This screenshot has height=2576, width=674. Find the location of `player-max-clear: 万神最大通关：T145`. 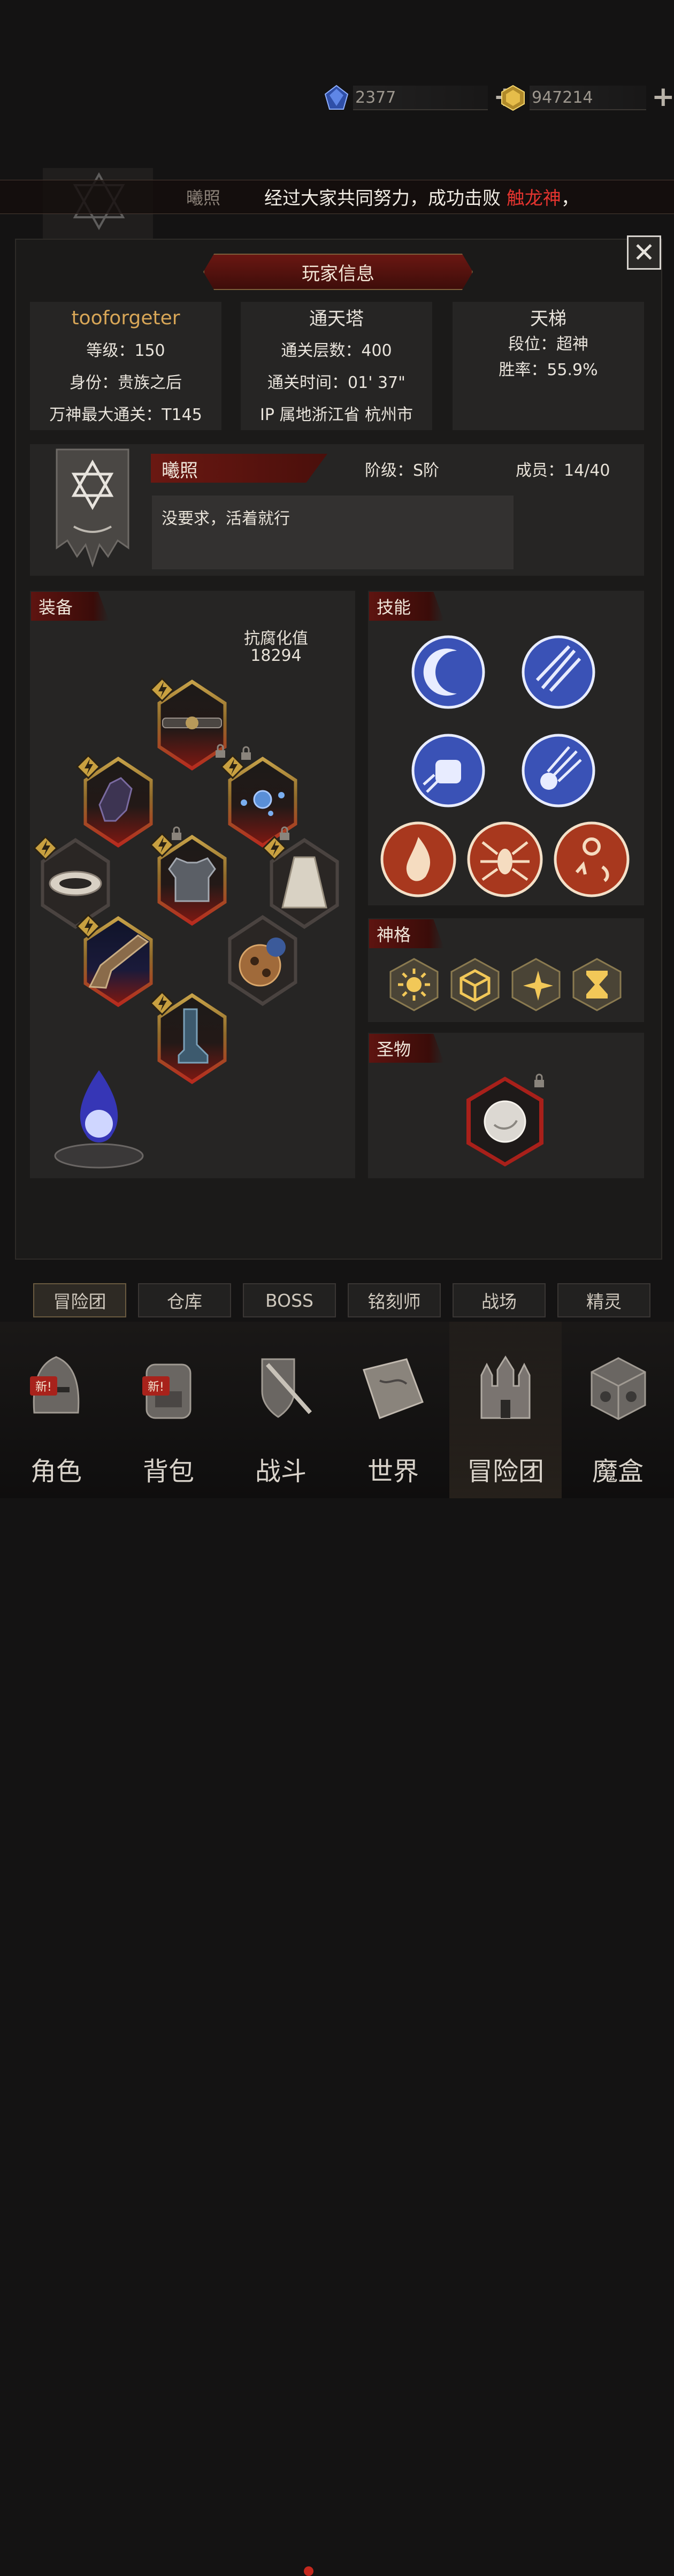

player-max-clear: 万神最大通关：T145 is located at coordinates (125, 415).